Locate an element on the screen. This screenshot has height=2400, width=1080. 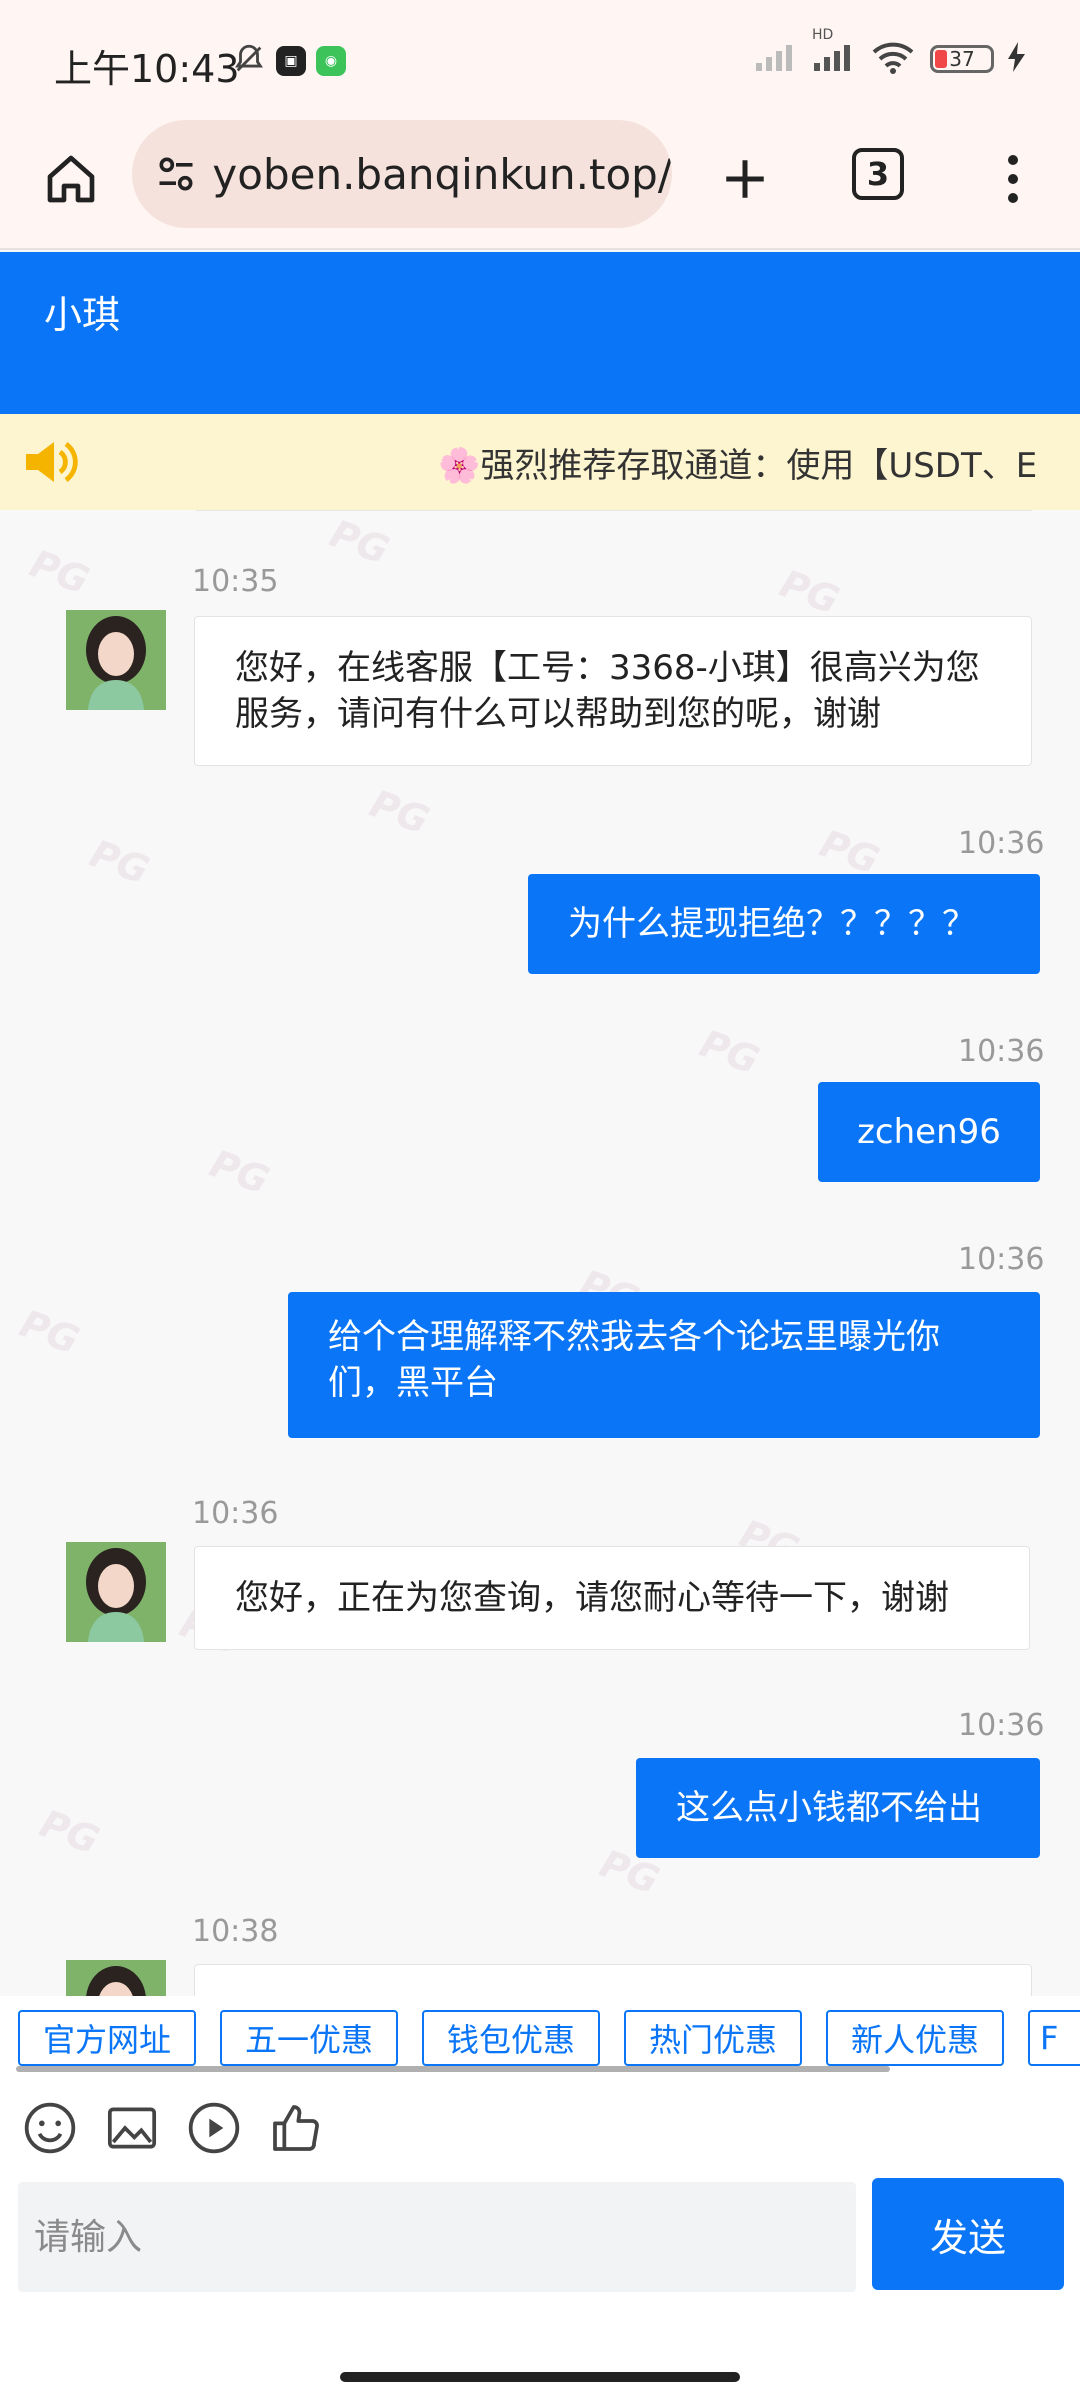
charging-icon is located at coordinates (1017, 59).